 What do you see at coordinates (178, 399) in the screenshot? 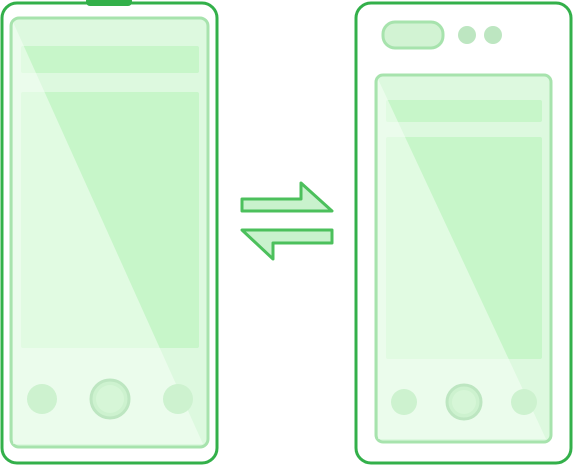
I see `phone-right-nav-dot` at bounding box center [178, 399].